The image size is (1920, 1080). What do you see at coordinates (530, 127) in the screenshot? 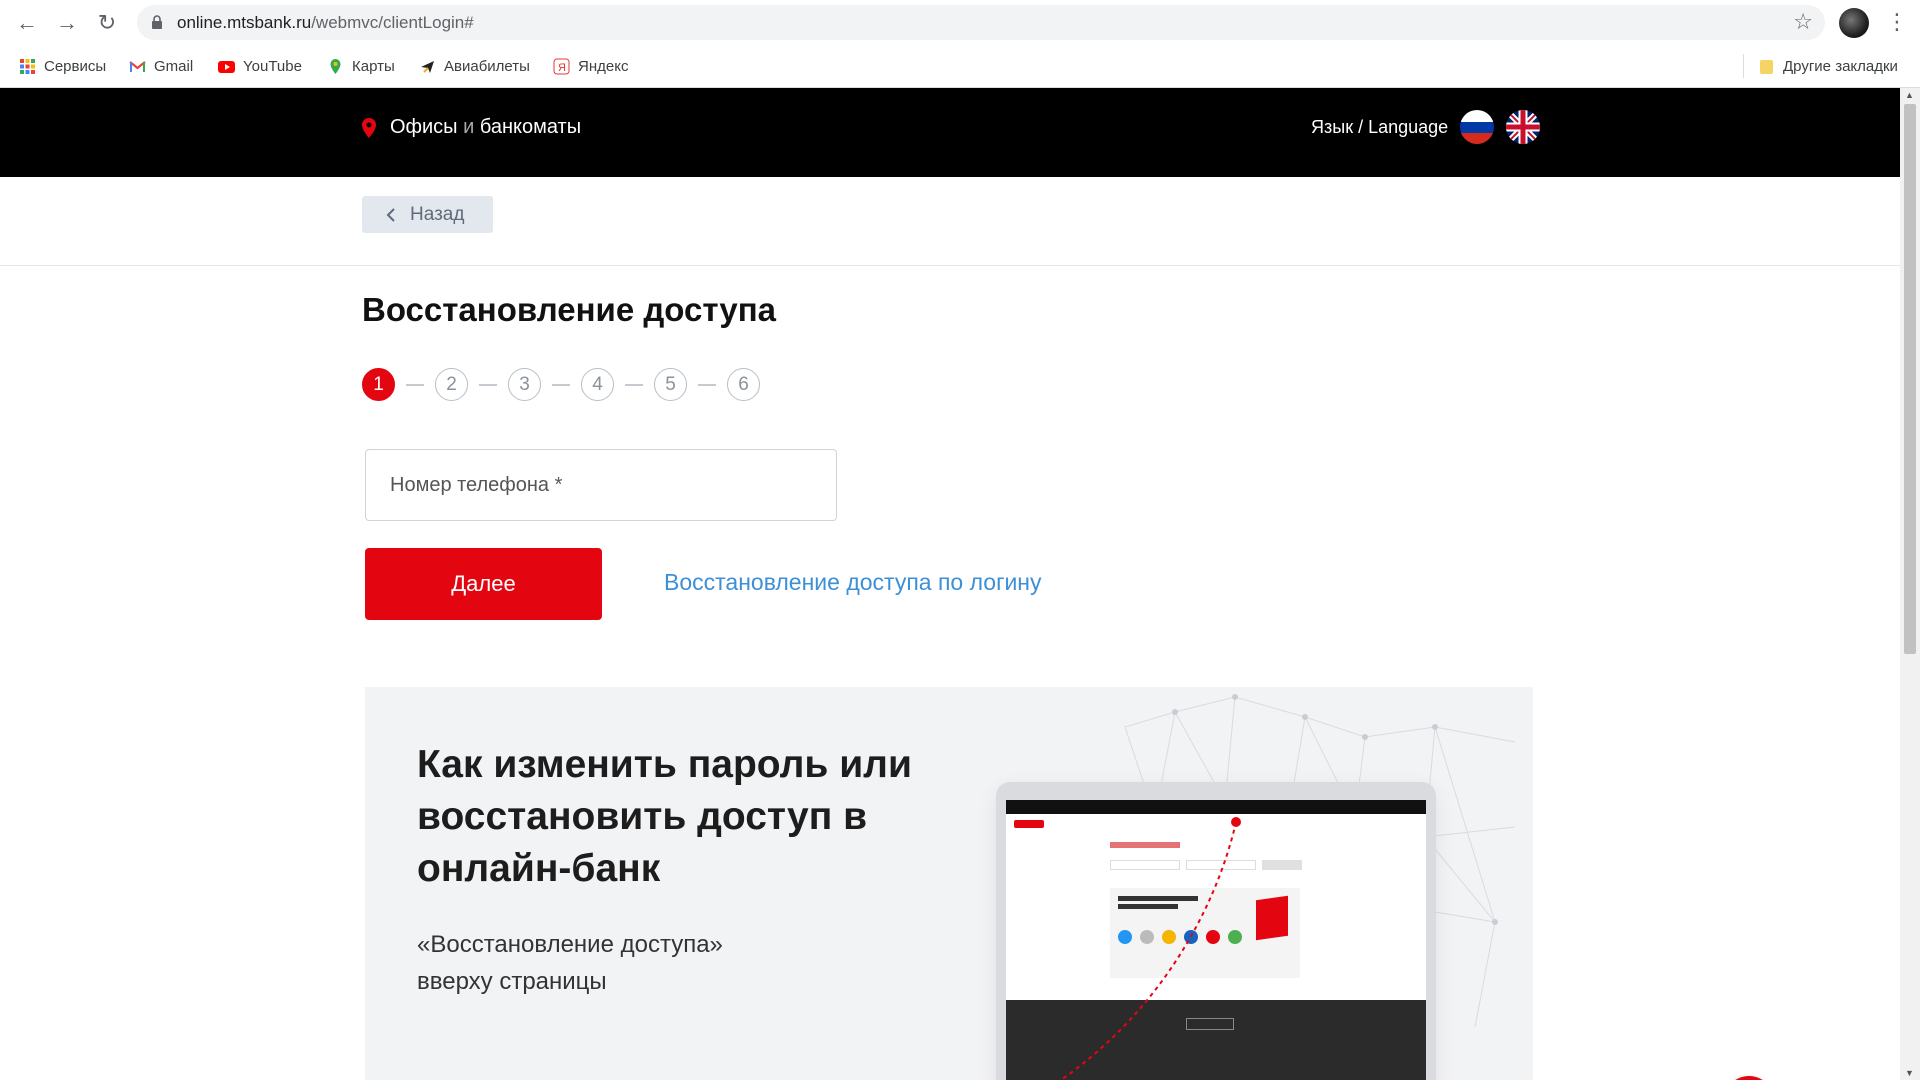
I see `atms-label: банкоматы` at bounding box center [530, 127].